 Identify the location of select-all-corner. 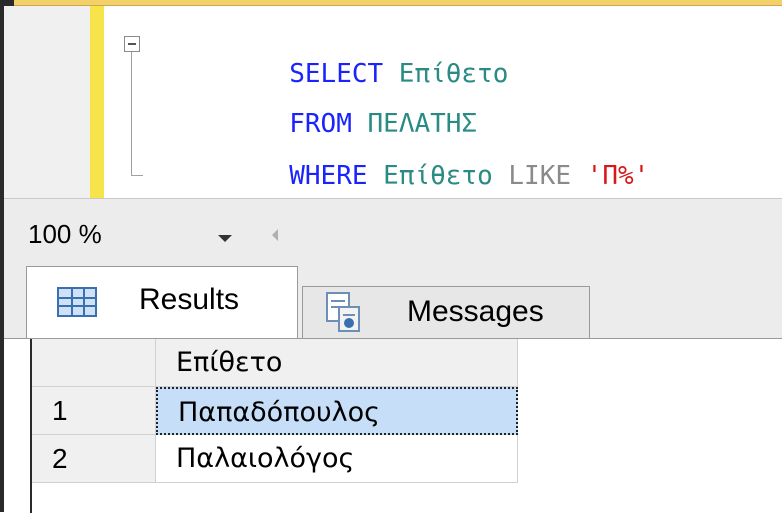
(94, 363).